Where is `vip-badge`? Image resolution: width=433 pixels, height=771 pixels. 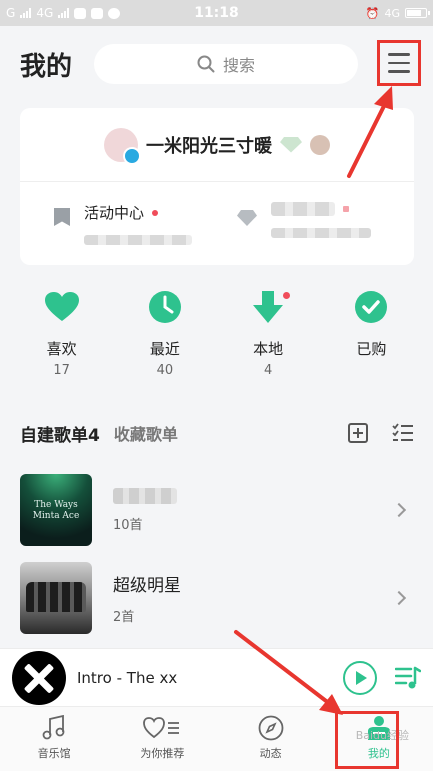
vip-badge is located at coordinates (346, 209).